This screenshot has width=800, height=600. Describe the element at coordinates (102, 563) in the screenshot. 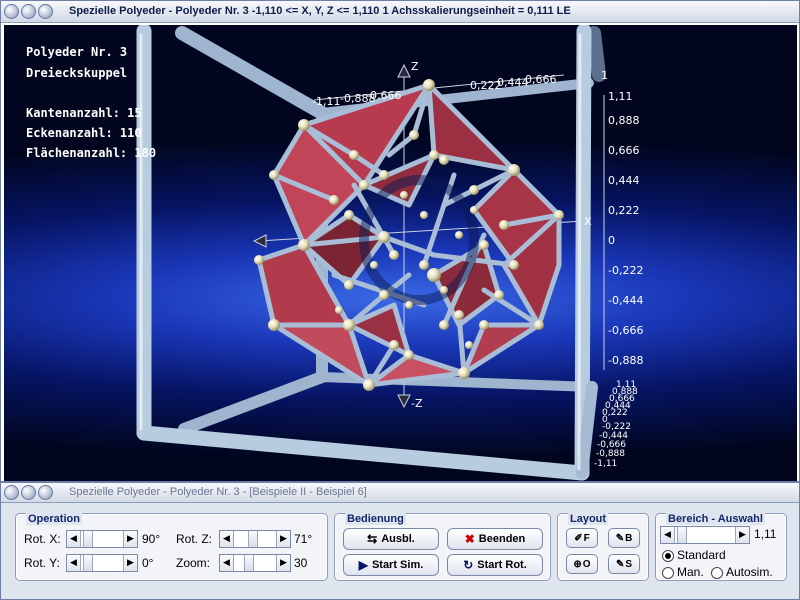

I see `rot-y-slider: ◀ ▶` at that location.